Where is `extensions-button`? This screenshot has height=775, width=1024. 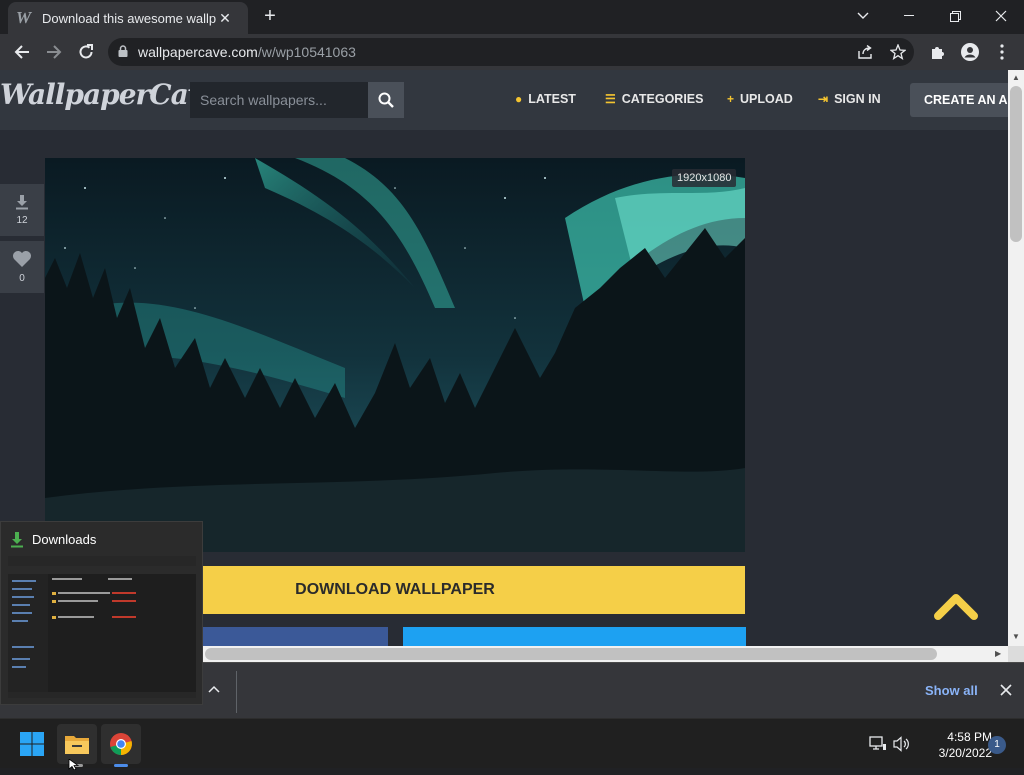
extensions-button is located at coordinates (938, 52).